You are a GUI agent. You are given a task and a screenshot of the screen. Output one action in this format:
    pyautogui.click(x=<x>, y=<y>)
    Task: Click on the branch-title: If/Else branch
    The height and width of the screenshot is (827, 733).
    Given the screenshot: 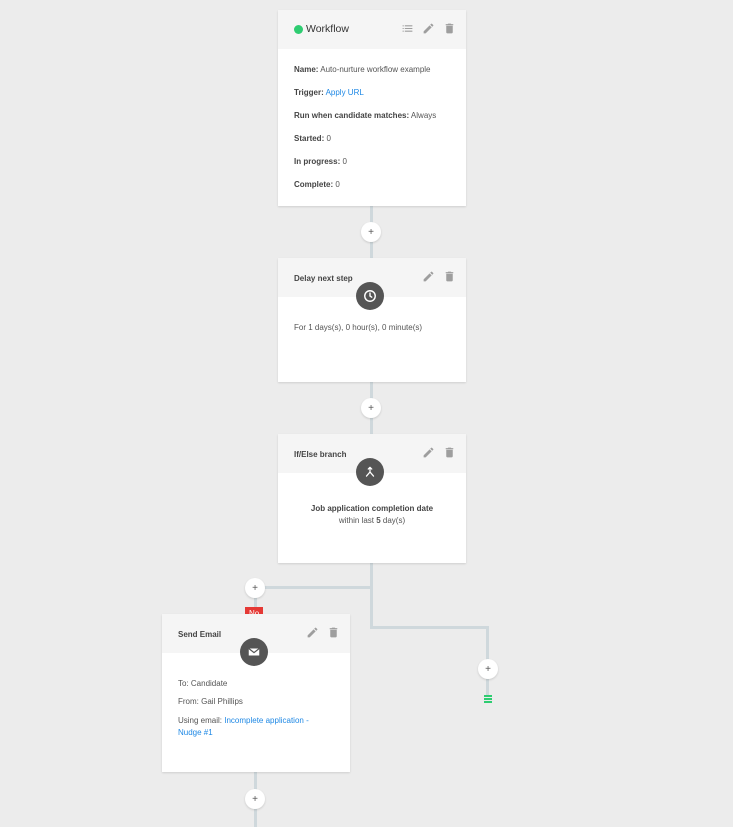 What is the action you would take?
    pyautogui.click(x=320, y=454)
    